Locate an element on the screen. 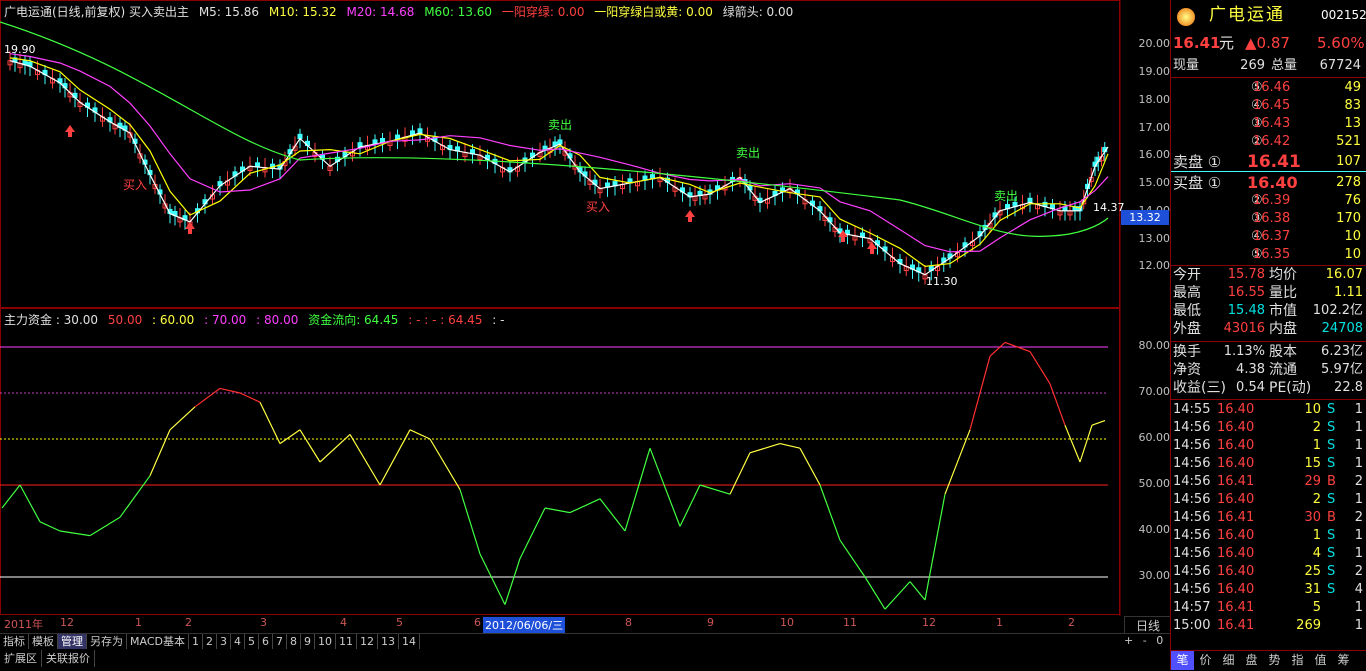 This screenshot has width=1366, height=671. ask-volume: 83 is located at coordinates (1352, 105).